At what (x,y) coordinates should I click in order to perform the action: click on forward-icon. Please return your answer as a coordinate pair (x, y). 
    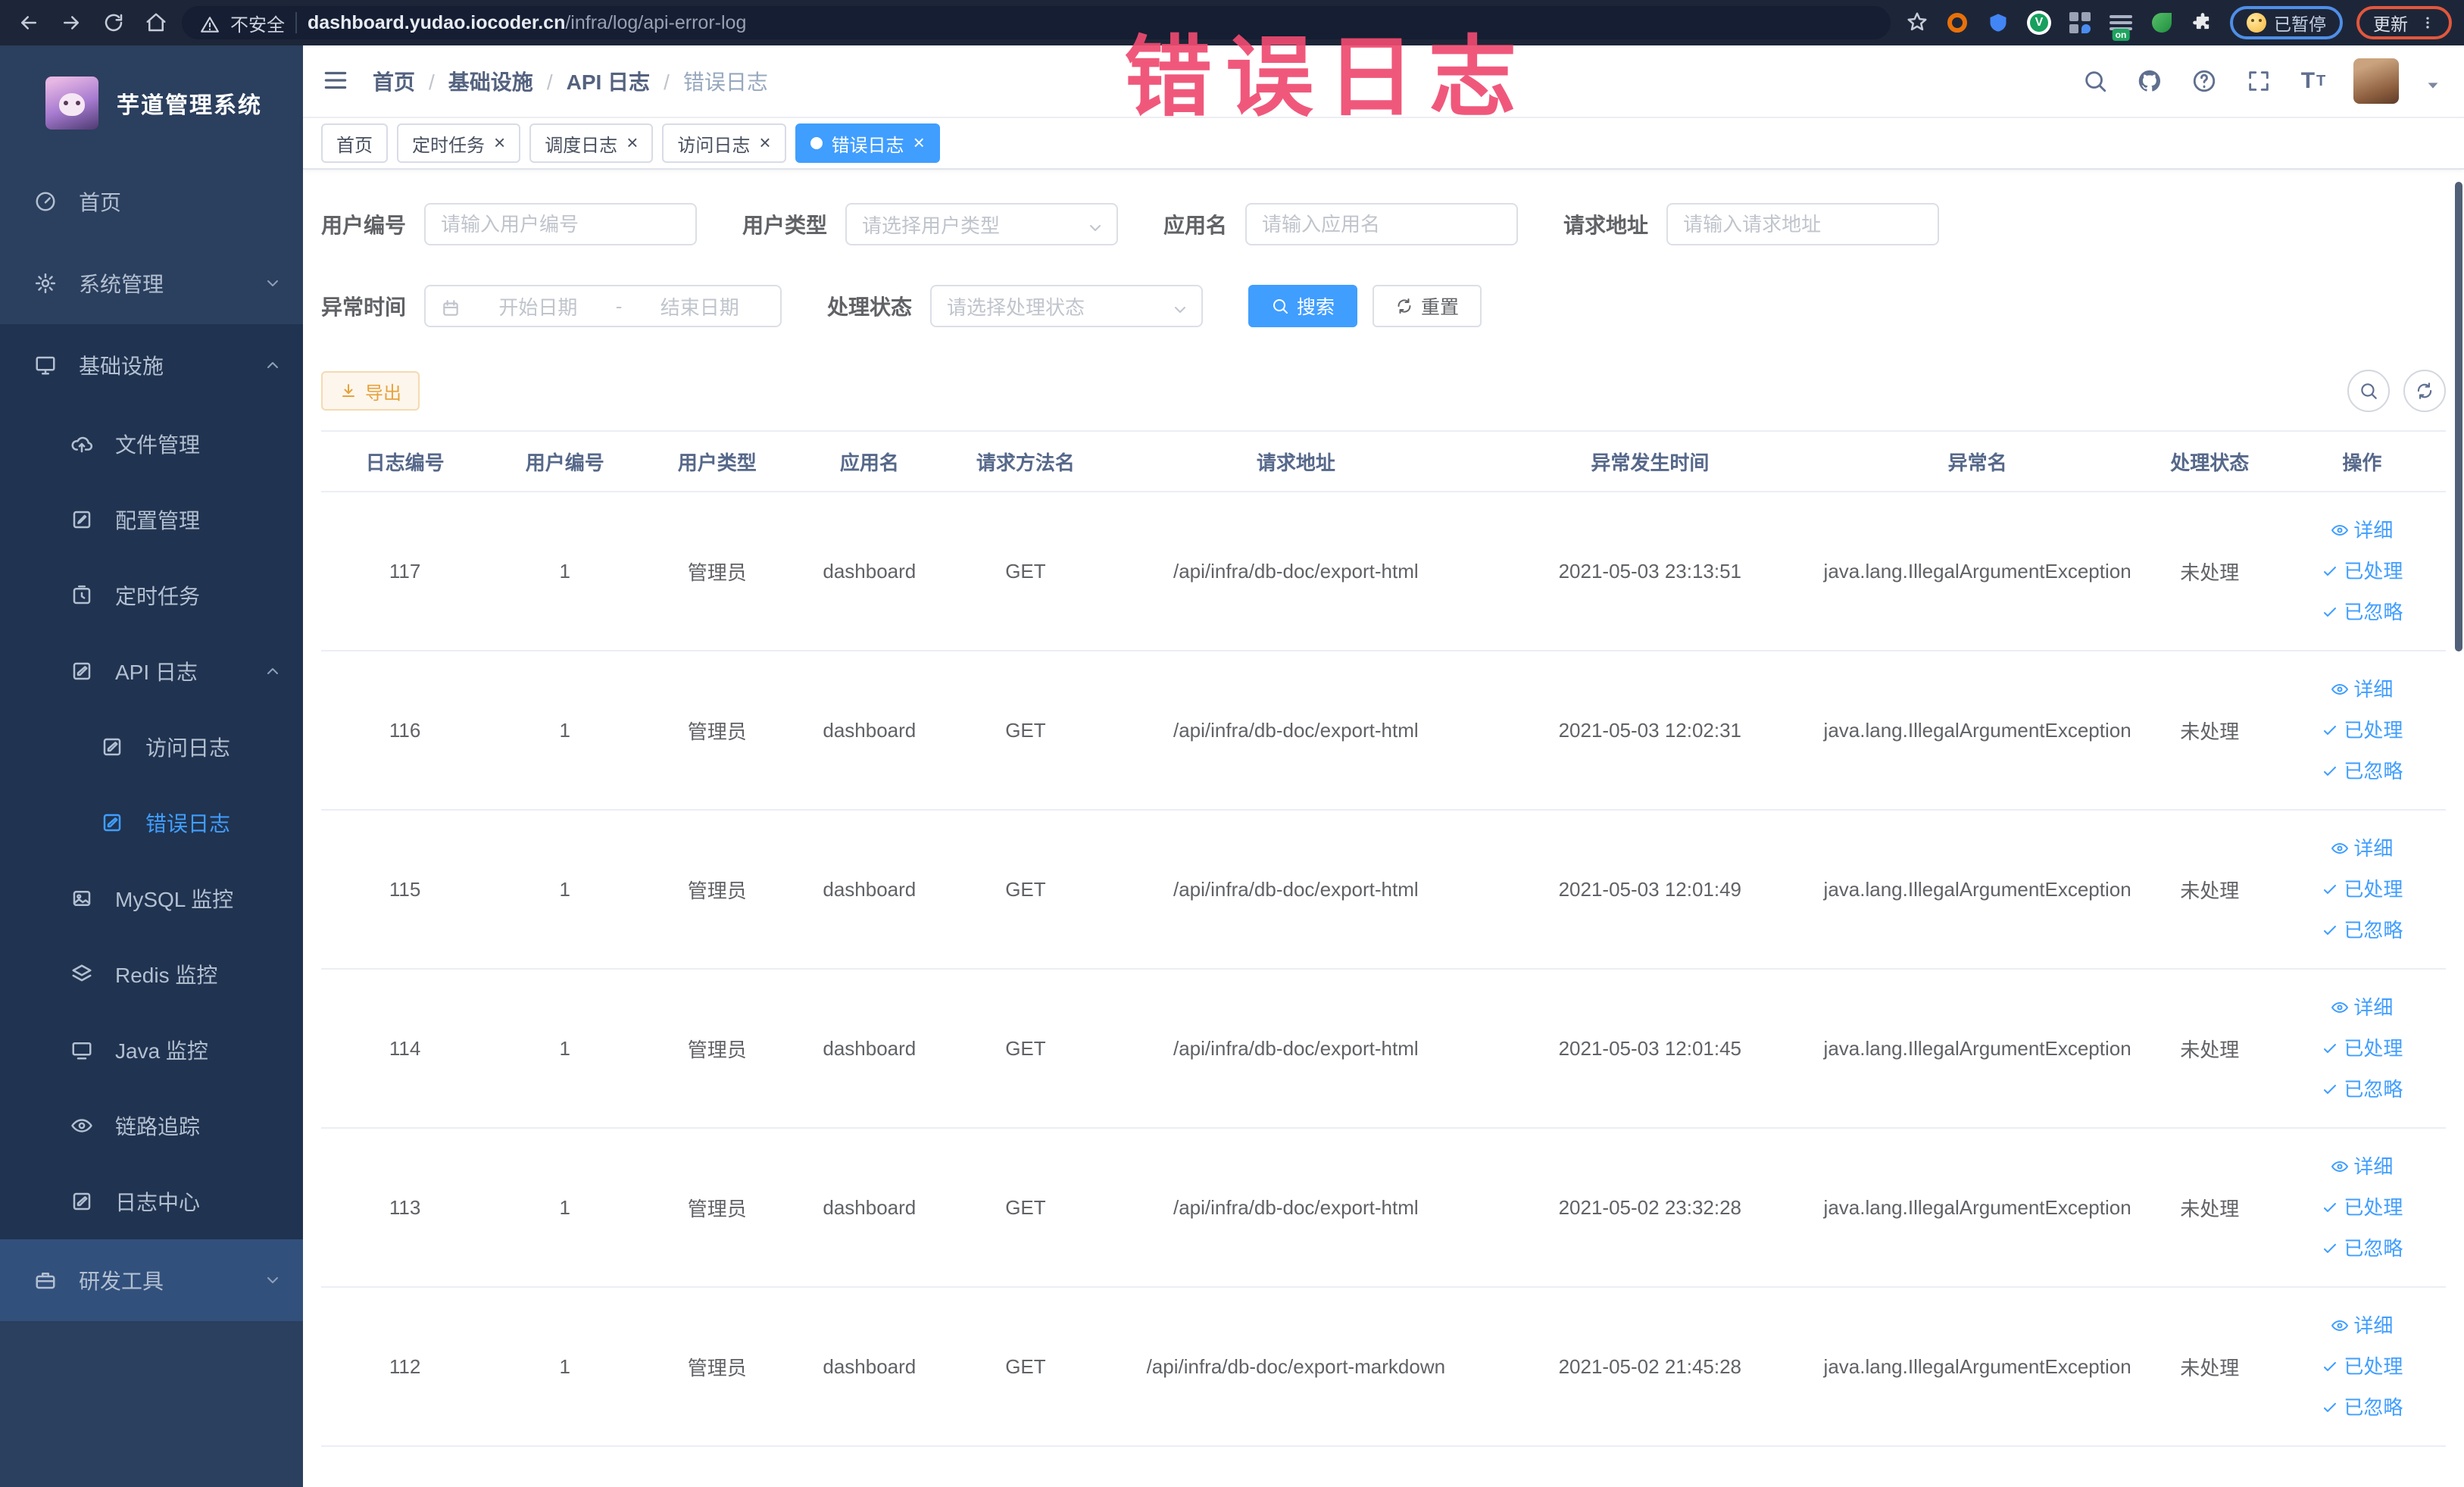
    Looking at the image, I should click on (71, 22).